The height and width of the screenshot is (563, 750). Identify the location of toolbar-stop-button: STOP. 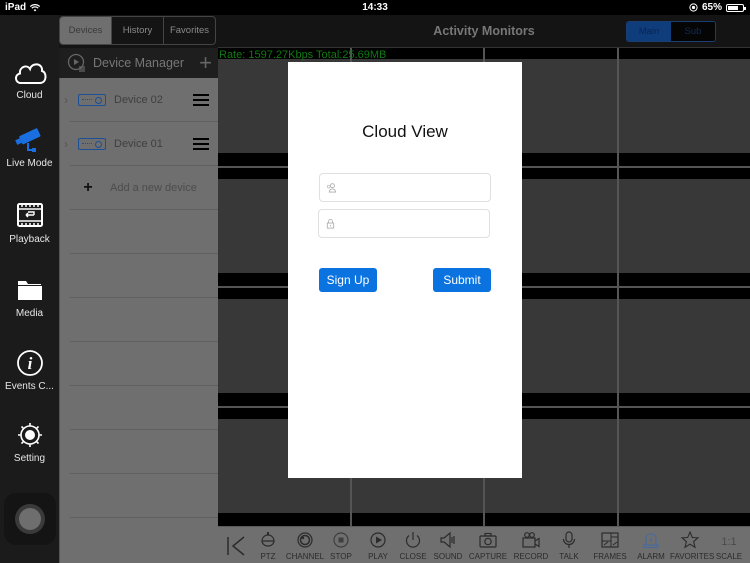
(341, 545).